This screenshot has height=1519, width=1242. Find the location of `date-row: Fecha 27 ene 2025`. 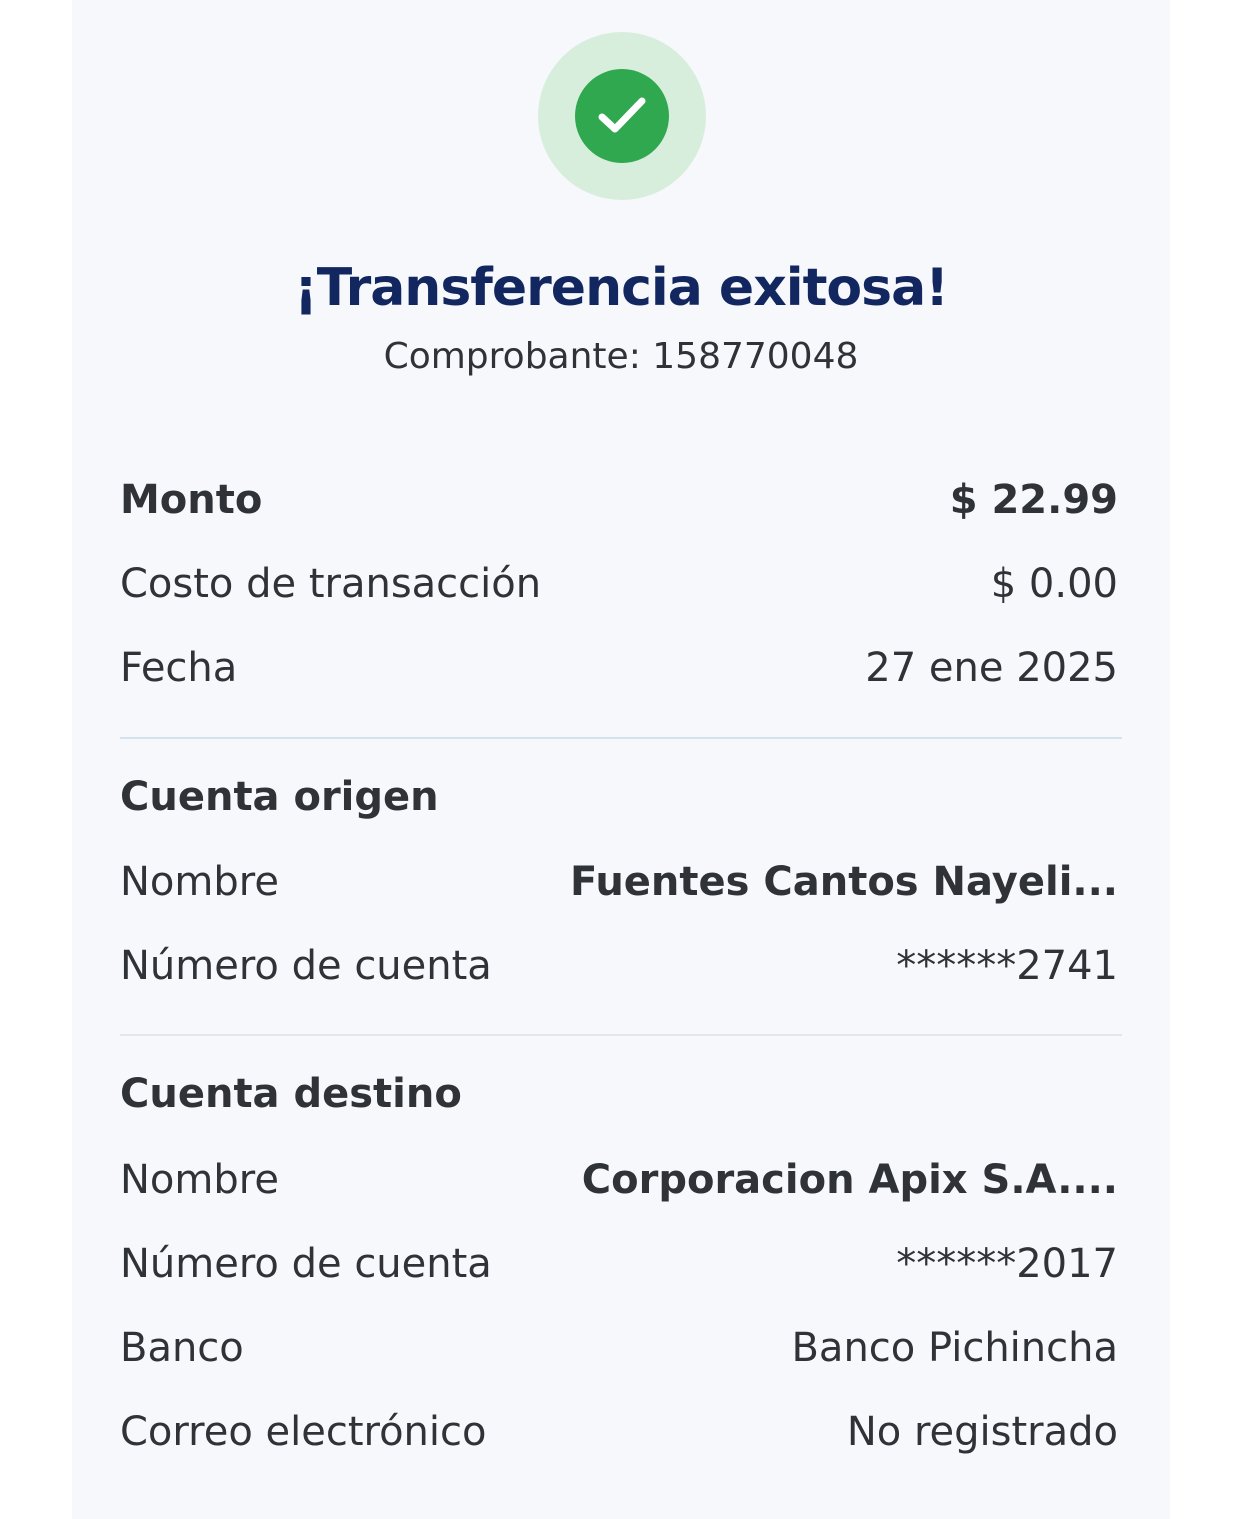

date-row: Fecha 27 ene 2025 is located at coordinates (619, 668).